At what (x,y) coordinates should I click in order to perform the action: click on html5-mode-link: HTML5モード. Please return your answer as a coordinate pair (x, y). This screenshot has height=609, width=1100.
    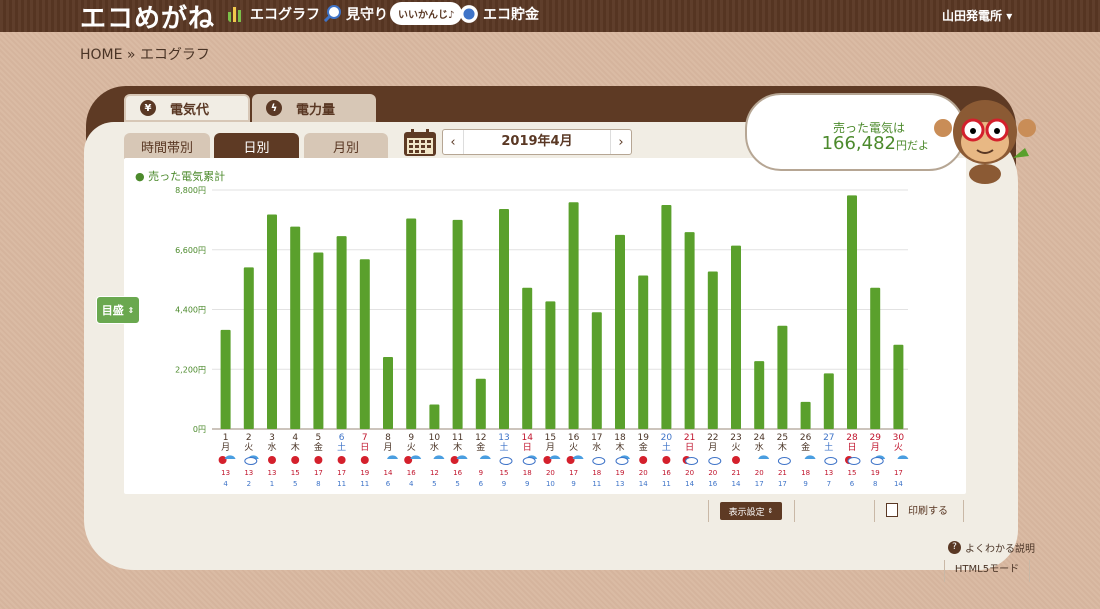
    Looking at the image, I should click on (987, 571).